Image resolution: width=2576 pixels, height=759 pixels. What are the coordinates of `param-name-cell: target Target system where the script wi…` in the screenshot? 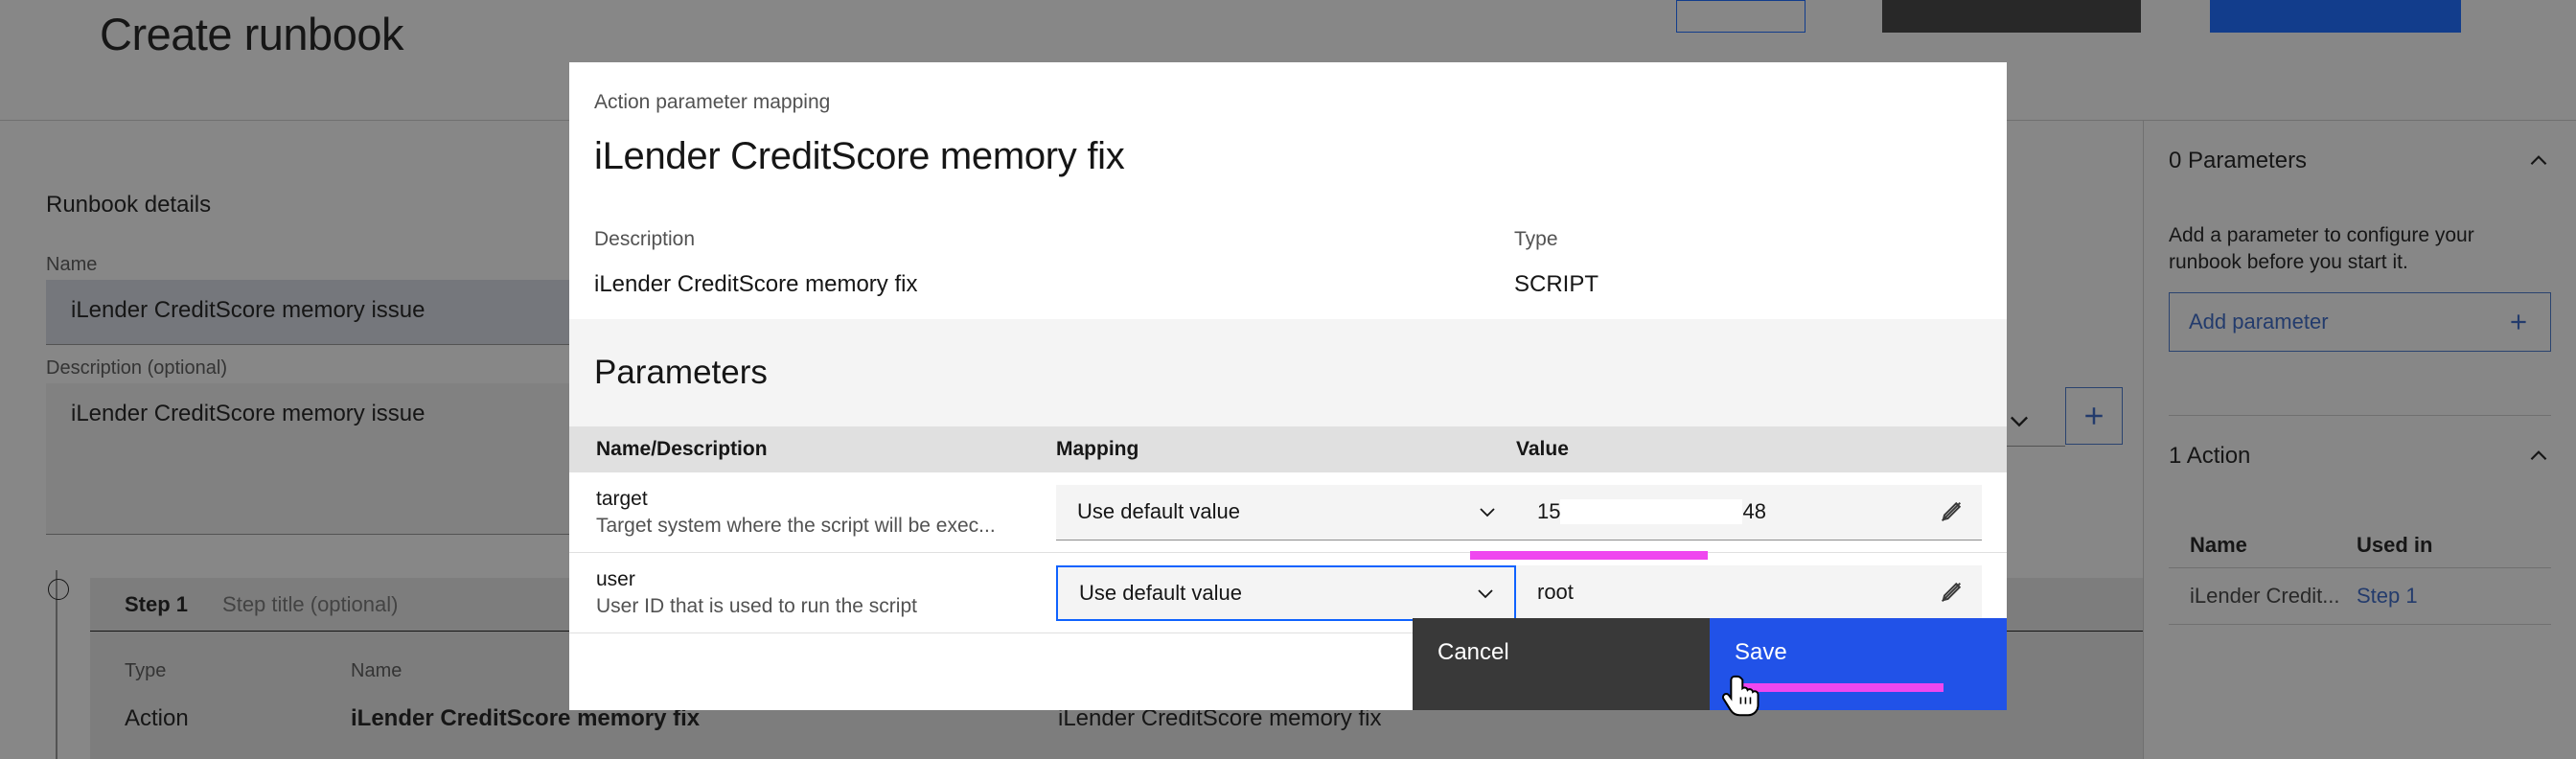 It's located at (812, 513).